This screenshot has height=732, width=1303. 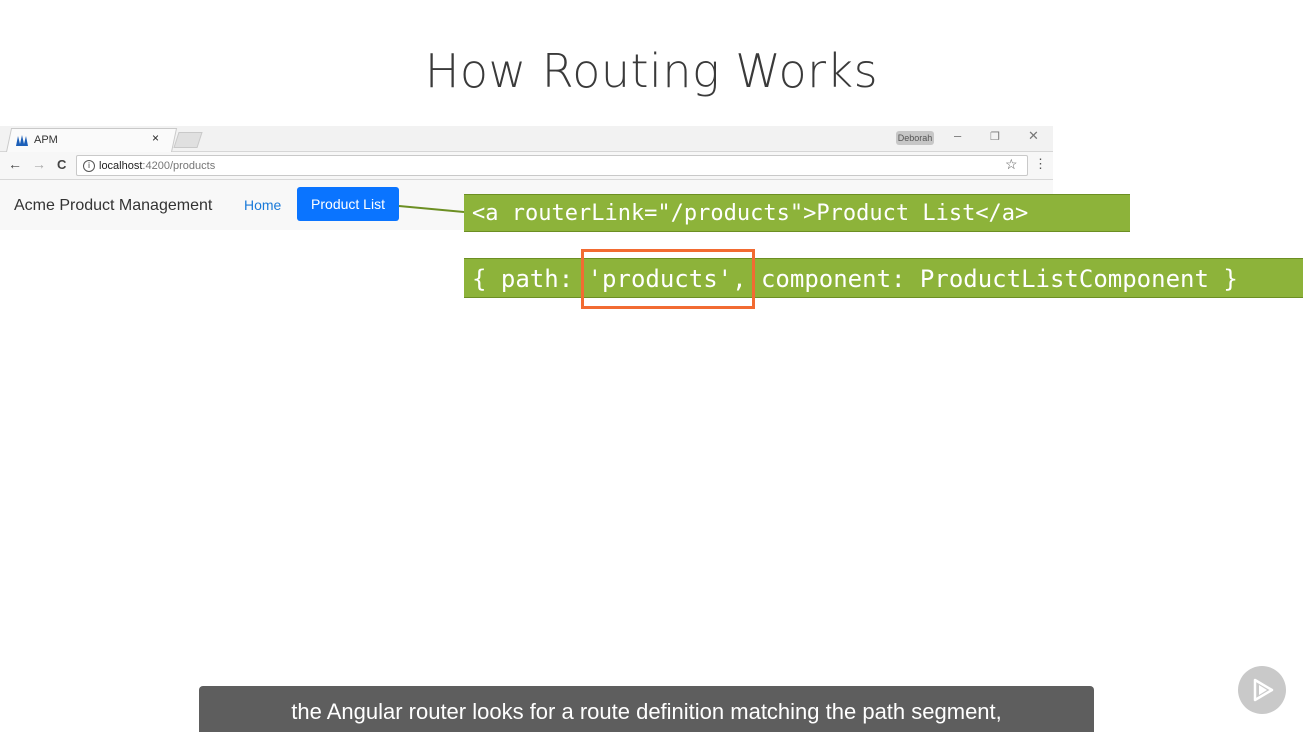 What do you see at coordinates (668, 279) in the screenshot?
I see `path-highlight-box` at bounding box center [668, 279].